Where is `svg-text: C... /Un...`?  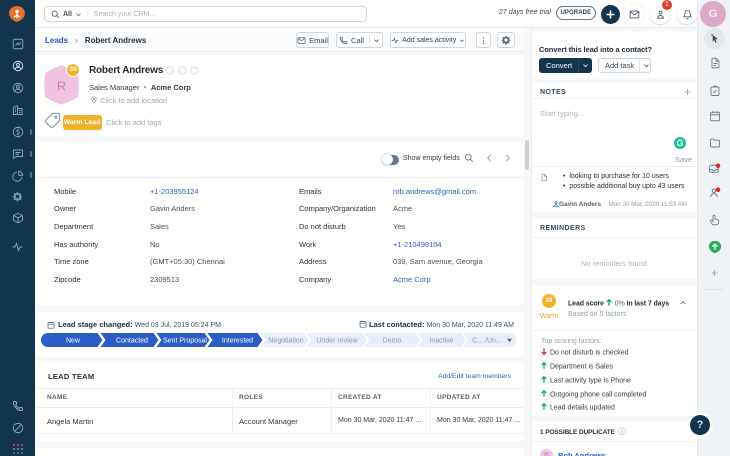 svg-text: C... /Un... is located at coordinates (487, 341).